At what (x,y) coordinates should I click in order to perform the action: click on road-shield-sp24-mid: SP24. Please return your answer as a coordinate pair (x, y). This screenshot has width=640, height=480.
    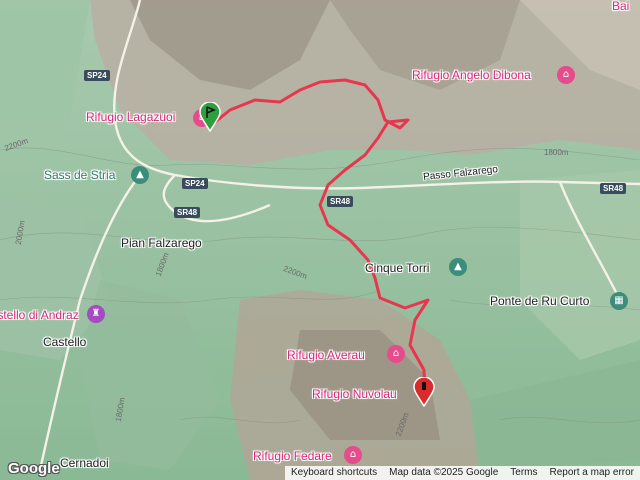
    Looking at the image, I should click on (195, 183).